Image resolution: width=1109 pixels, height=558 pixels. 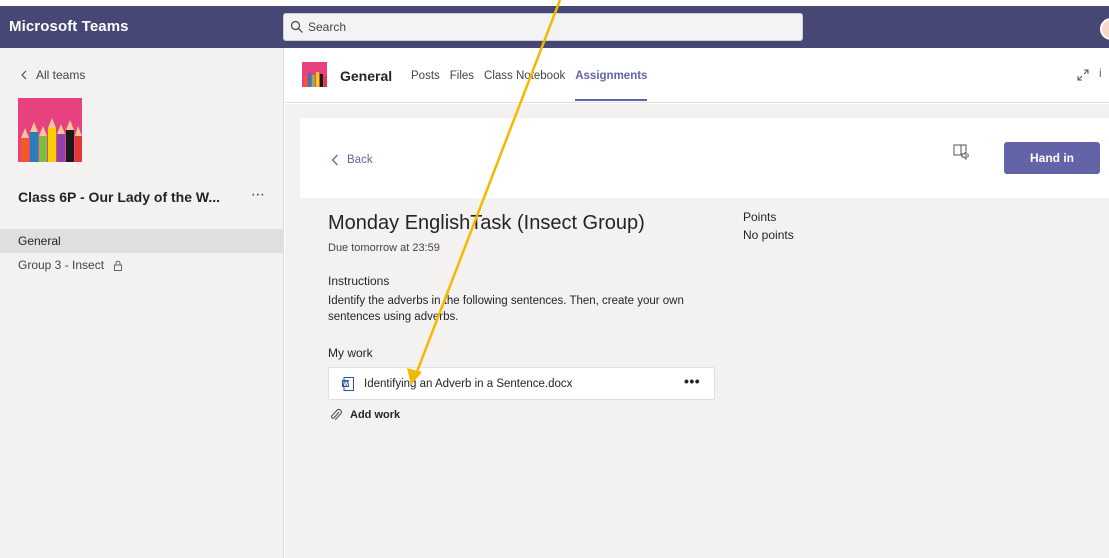 I want to click on assignment-title: Monday EnglishTask (Insect Group), so click(x=486, y=223).